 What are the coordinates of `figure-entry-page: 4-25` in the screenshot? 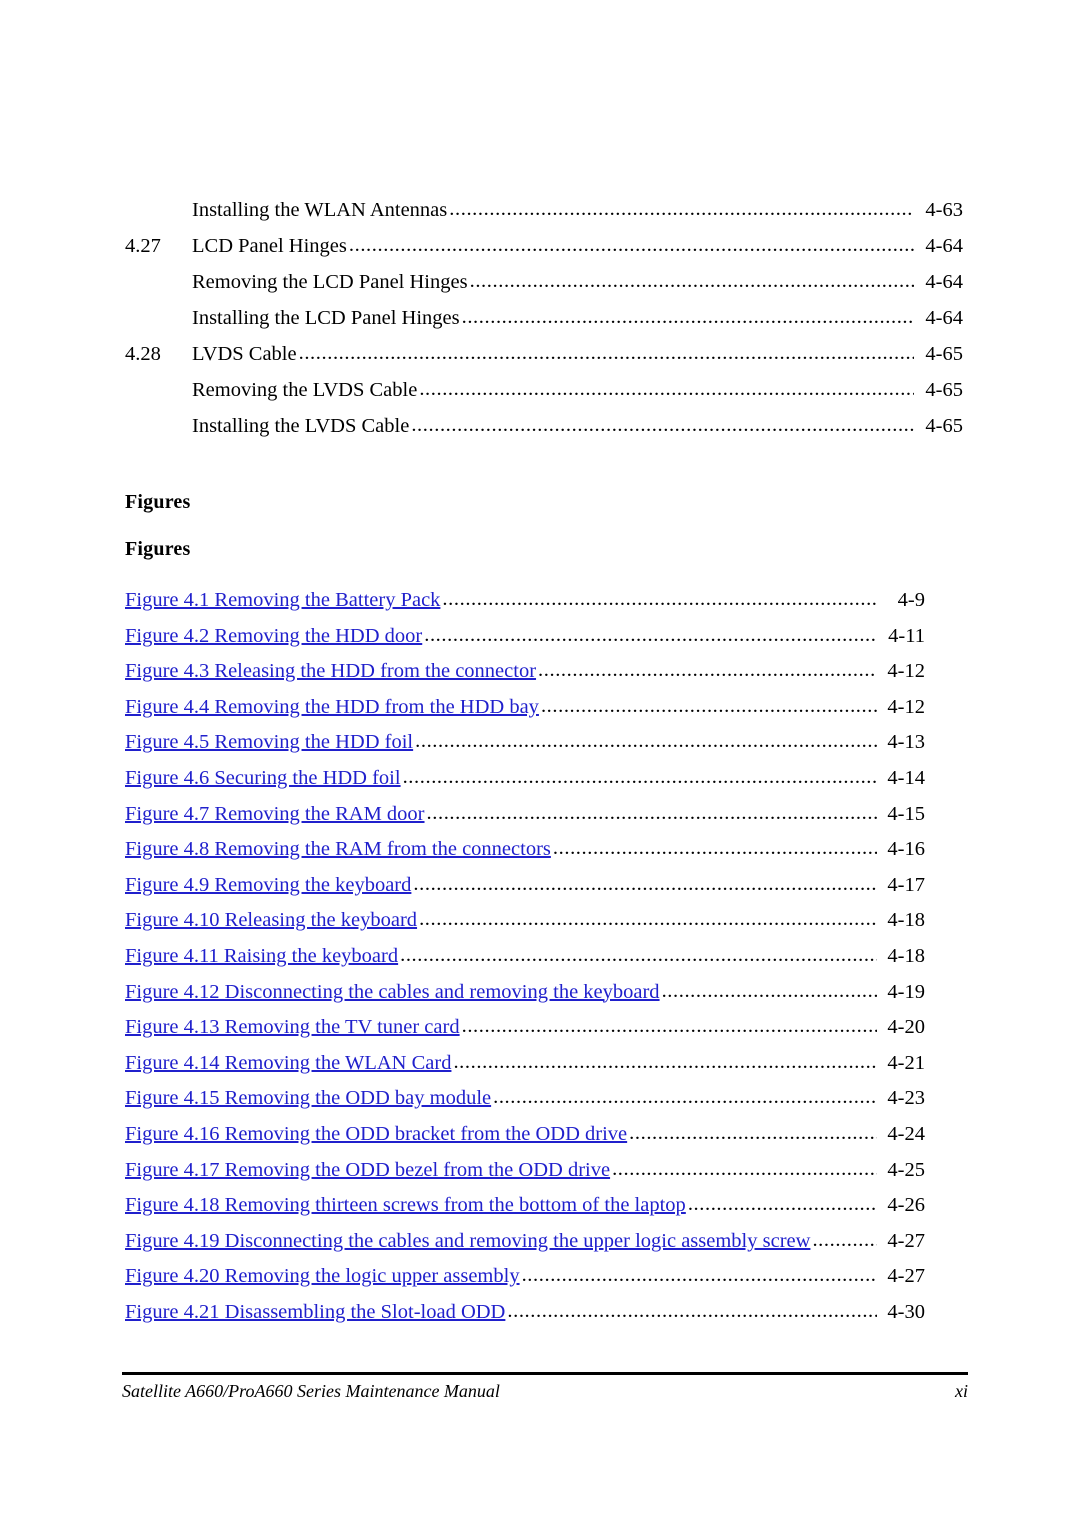 It's located at (906, 1169).